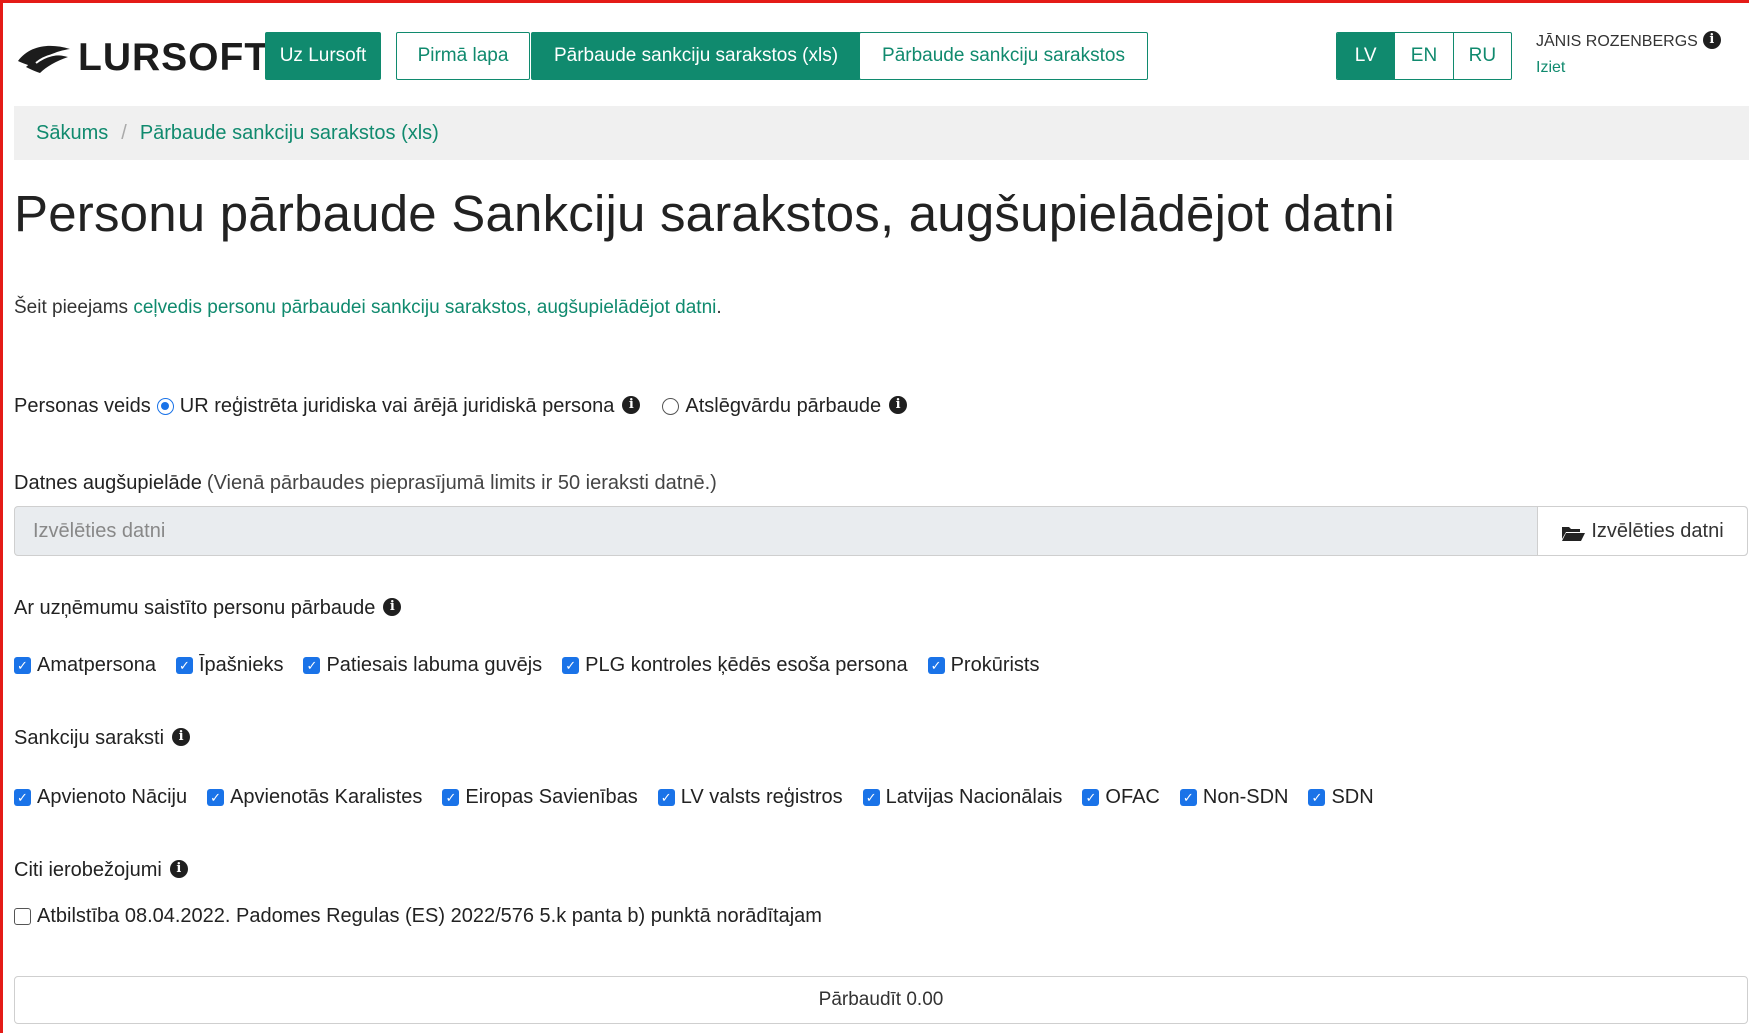 The height and width of the screenshot is (1033, 1749). I want to click on checkbox-label: Eiropas Savienības, so click(551, 797).